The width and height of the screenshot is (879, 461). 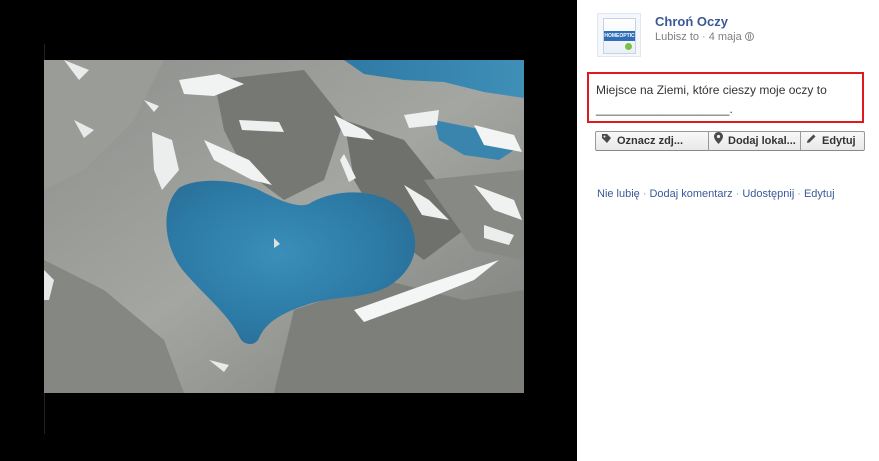 I want to click on globe-icon, so click(x=749, y=36).